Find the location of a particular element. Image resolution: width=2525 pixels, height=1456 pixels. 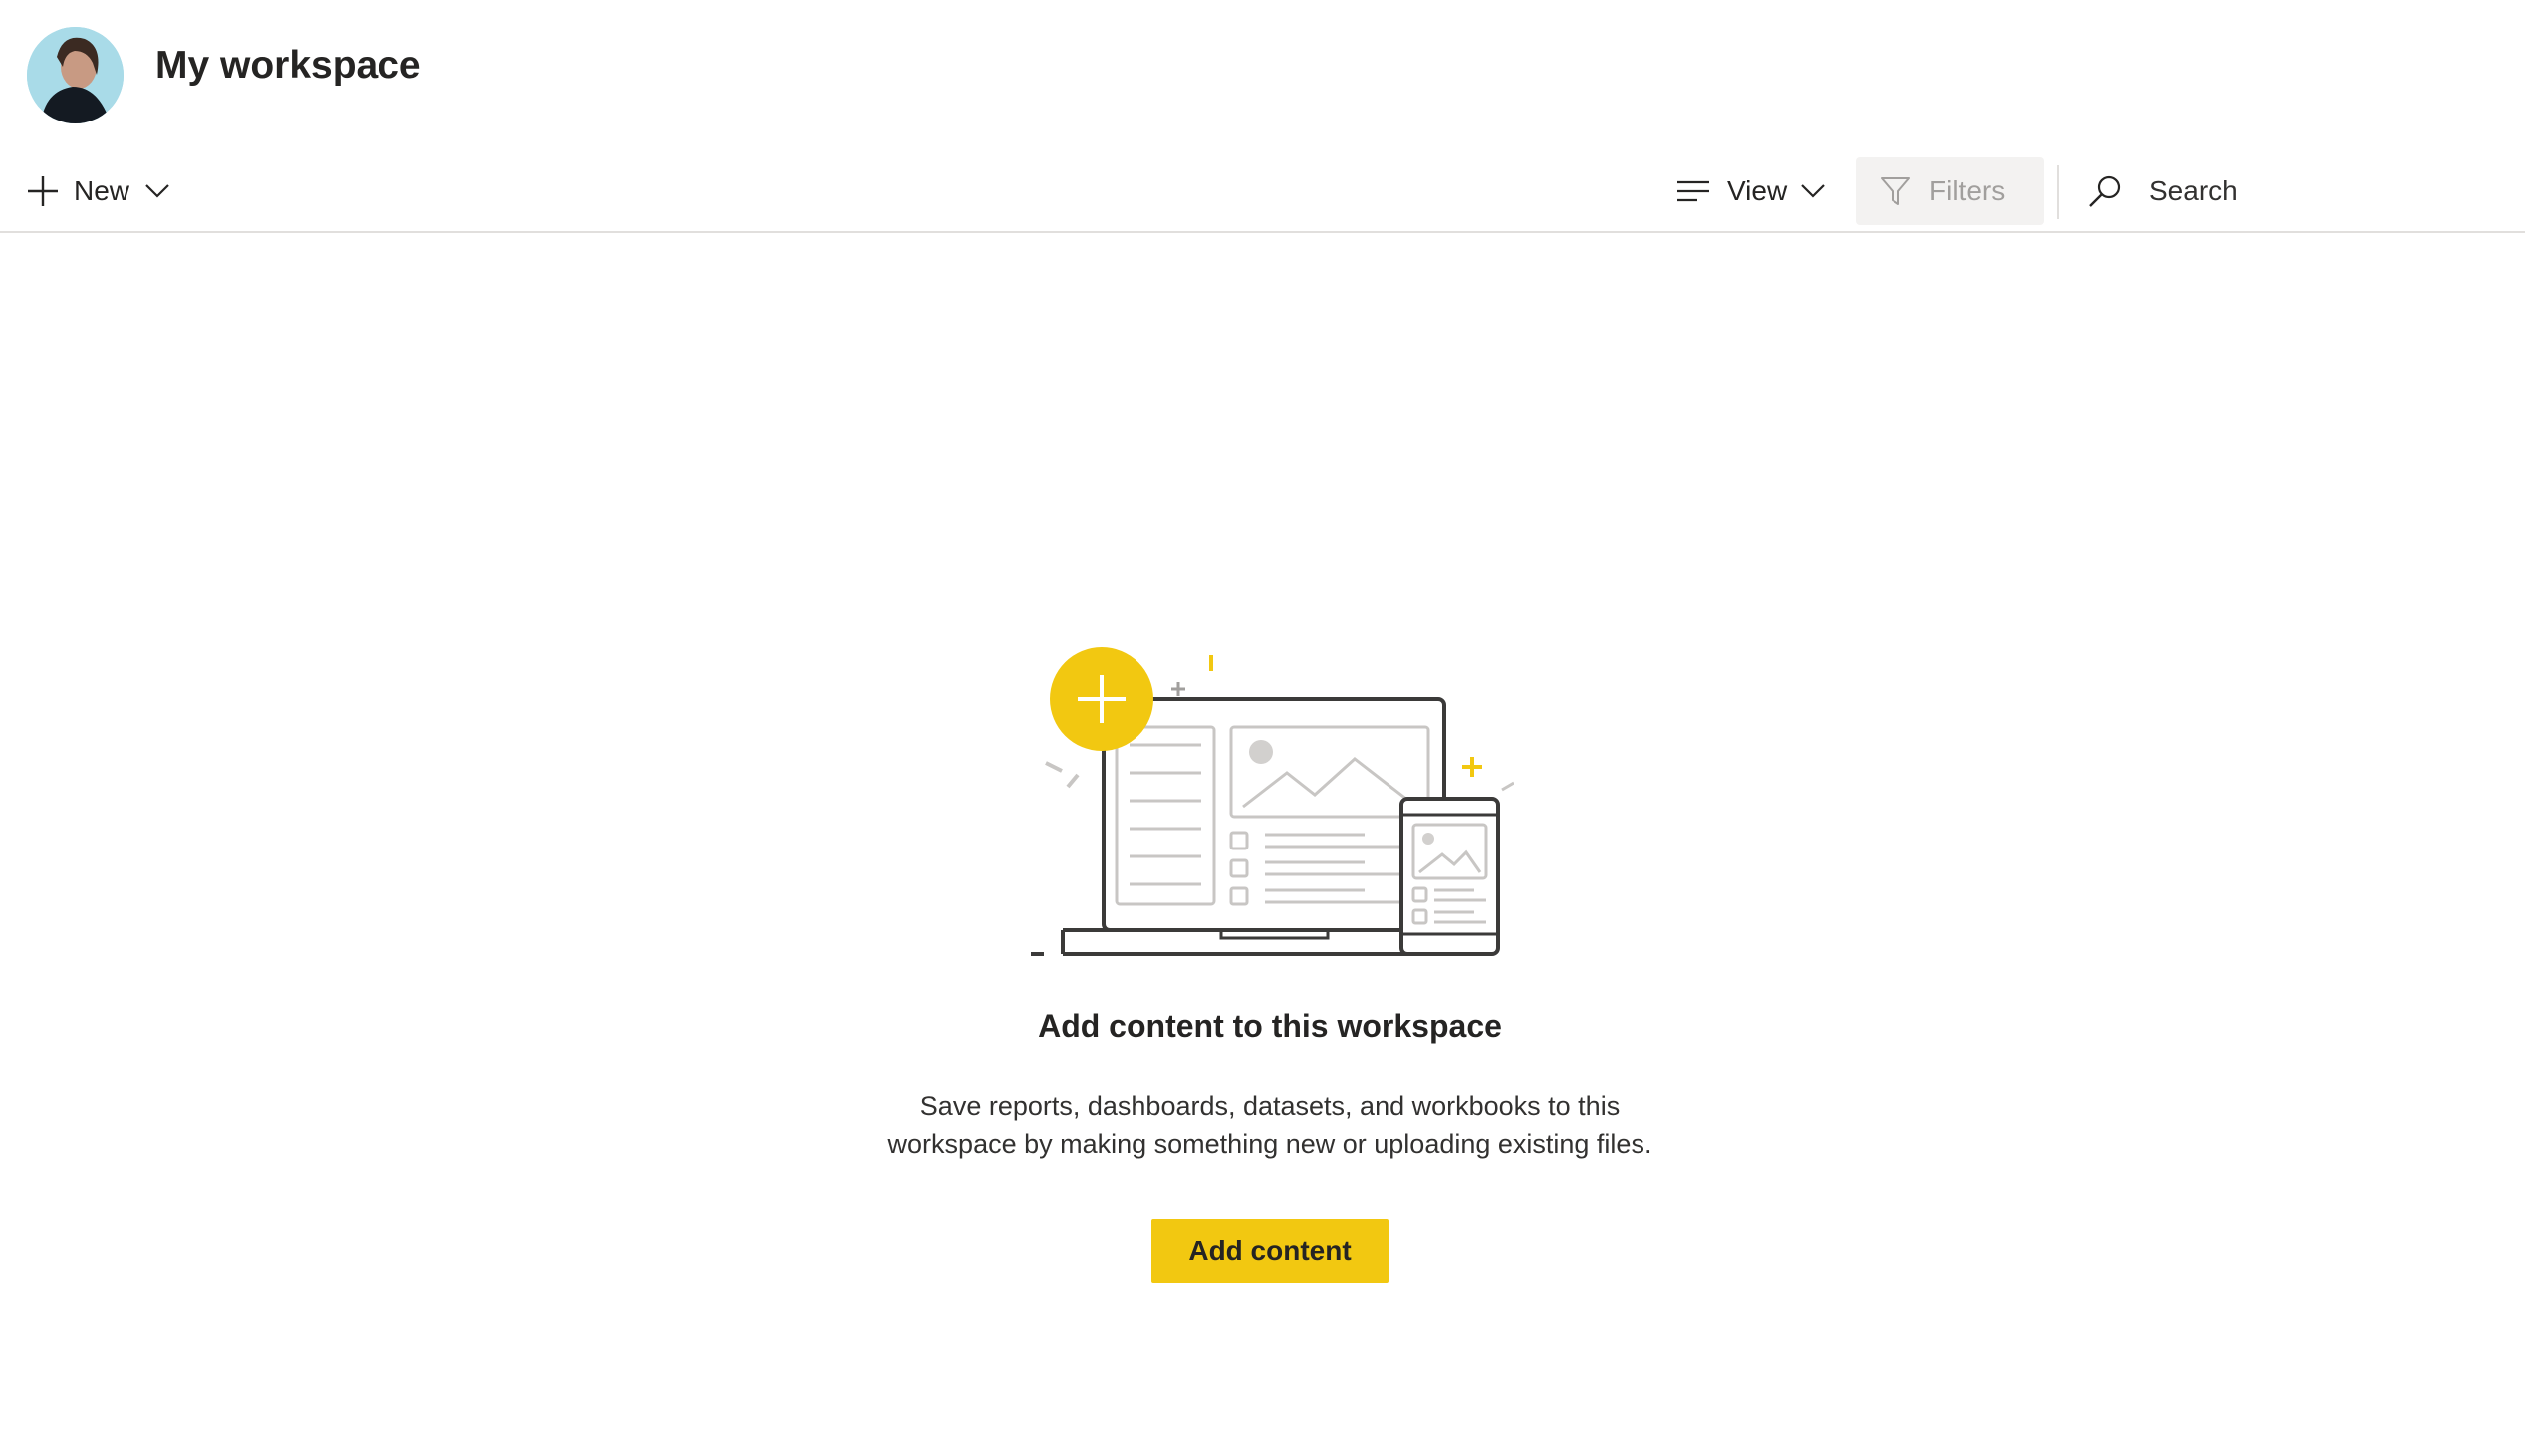

user-avatar-icon is located at coordinates (75, 75).